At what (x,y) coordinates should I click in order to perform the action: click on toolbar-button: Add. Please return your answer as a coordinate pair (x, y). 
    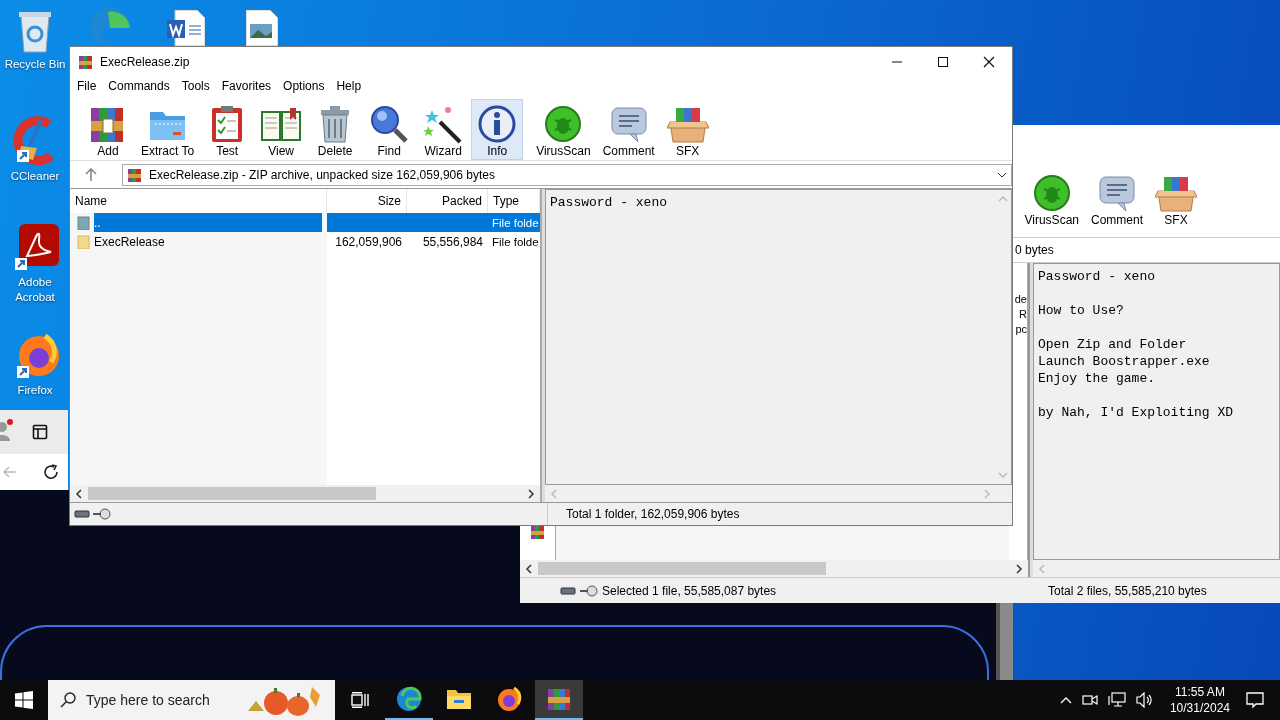
    Looking at the image, I should click on (108, 129).